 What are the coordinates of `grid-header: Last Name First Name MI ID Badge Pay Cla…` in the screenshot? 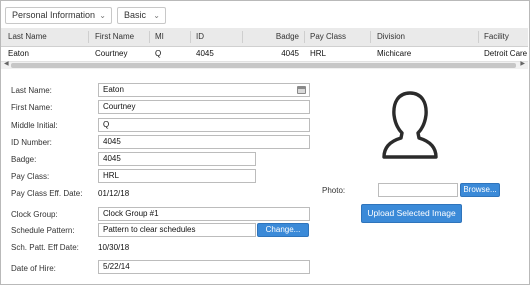 It's located at (264, 37).